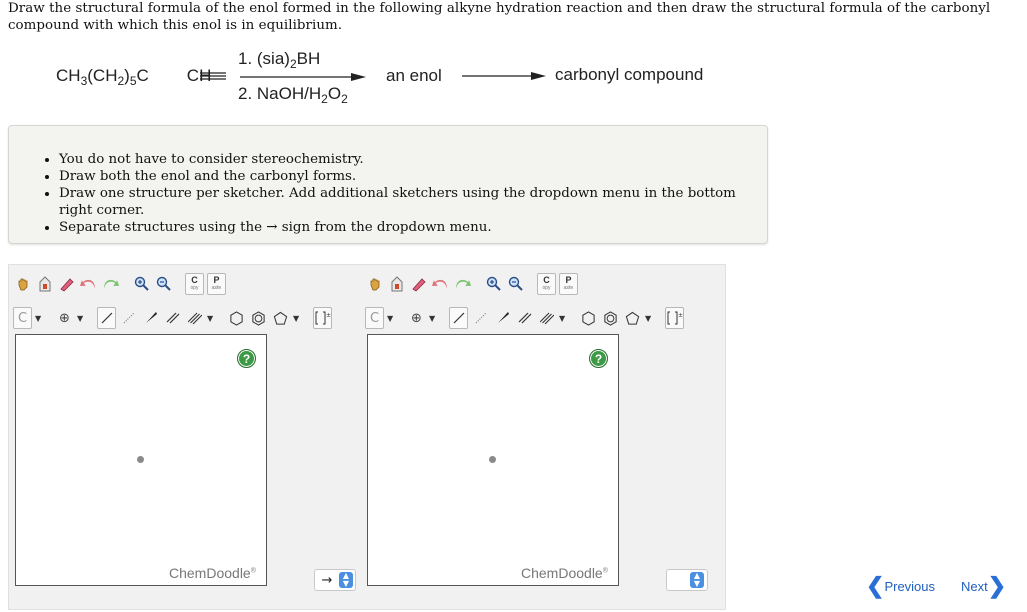 This screenshot has width=1027, height=612. I want to click on add-sketcher-select: ▲ ▼, so click(687, 580).